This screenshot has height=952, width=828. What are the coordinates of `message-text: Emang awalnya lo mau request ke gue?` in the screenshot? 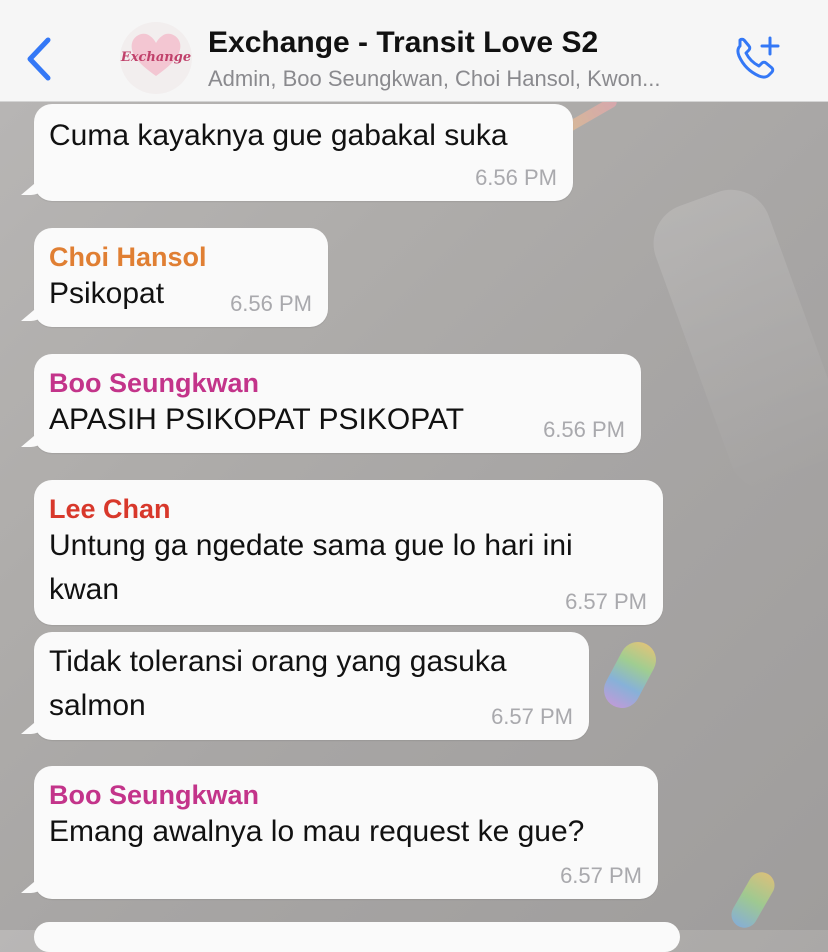 It's located at (317, 831).